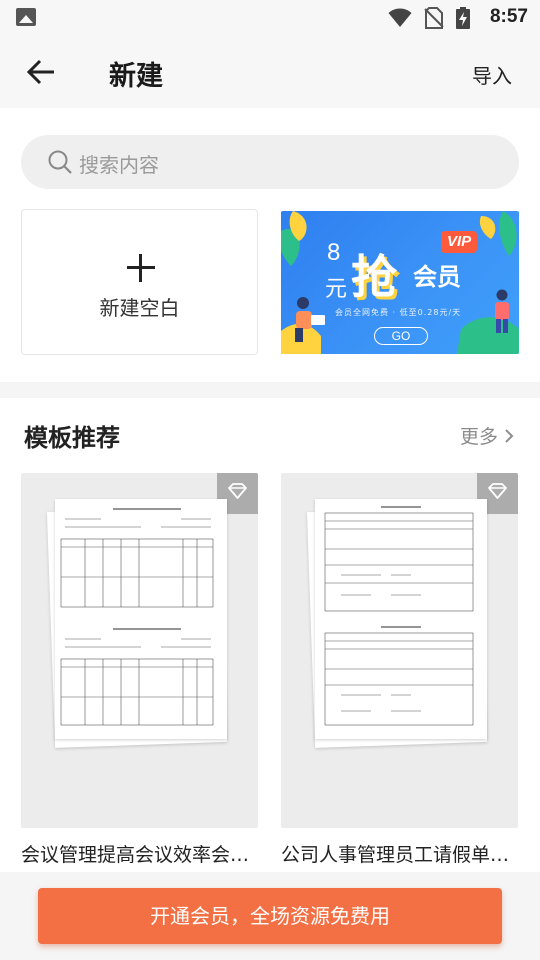  Describe the element at coordinates (492, 74) in the screenshot. I see `import-button: 导入` at that location.